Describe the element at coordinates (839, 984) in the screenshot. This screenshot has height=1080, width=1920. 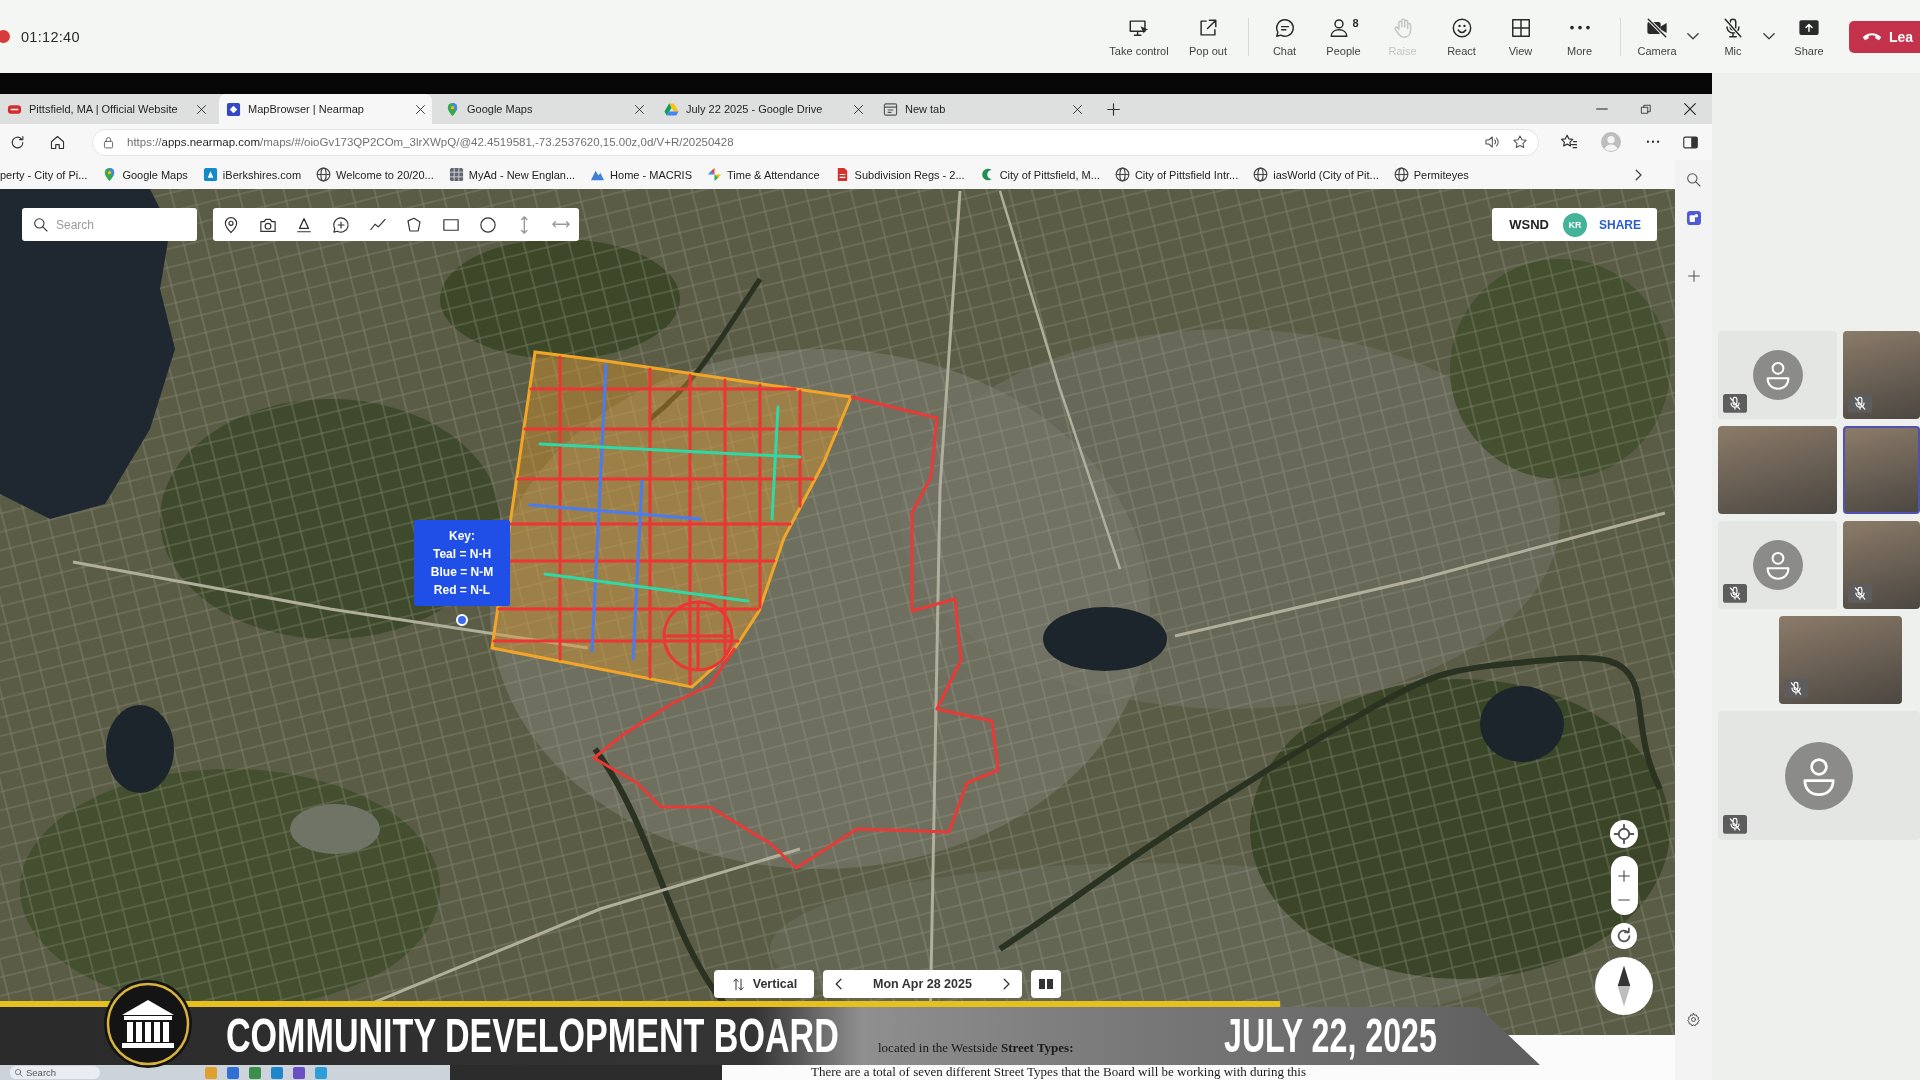
I see `chevron-left-icon` at that location.